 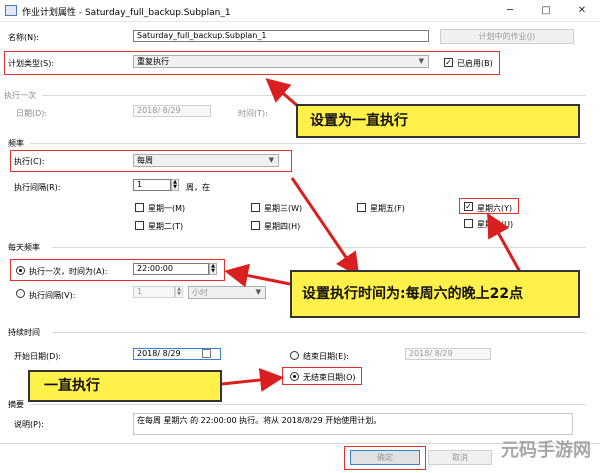 What do you see at coordinates (125, 386) in the screenshot?
I see `callout-run-forever: 一直执行` at bounding box center [125, 386].